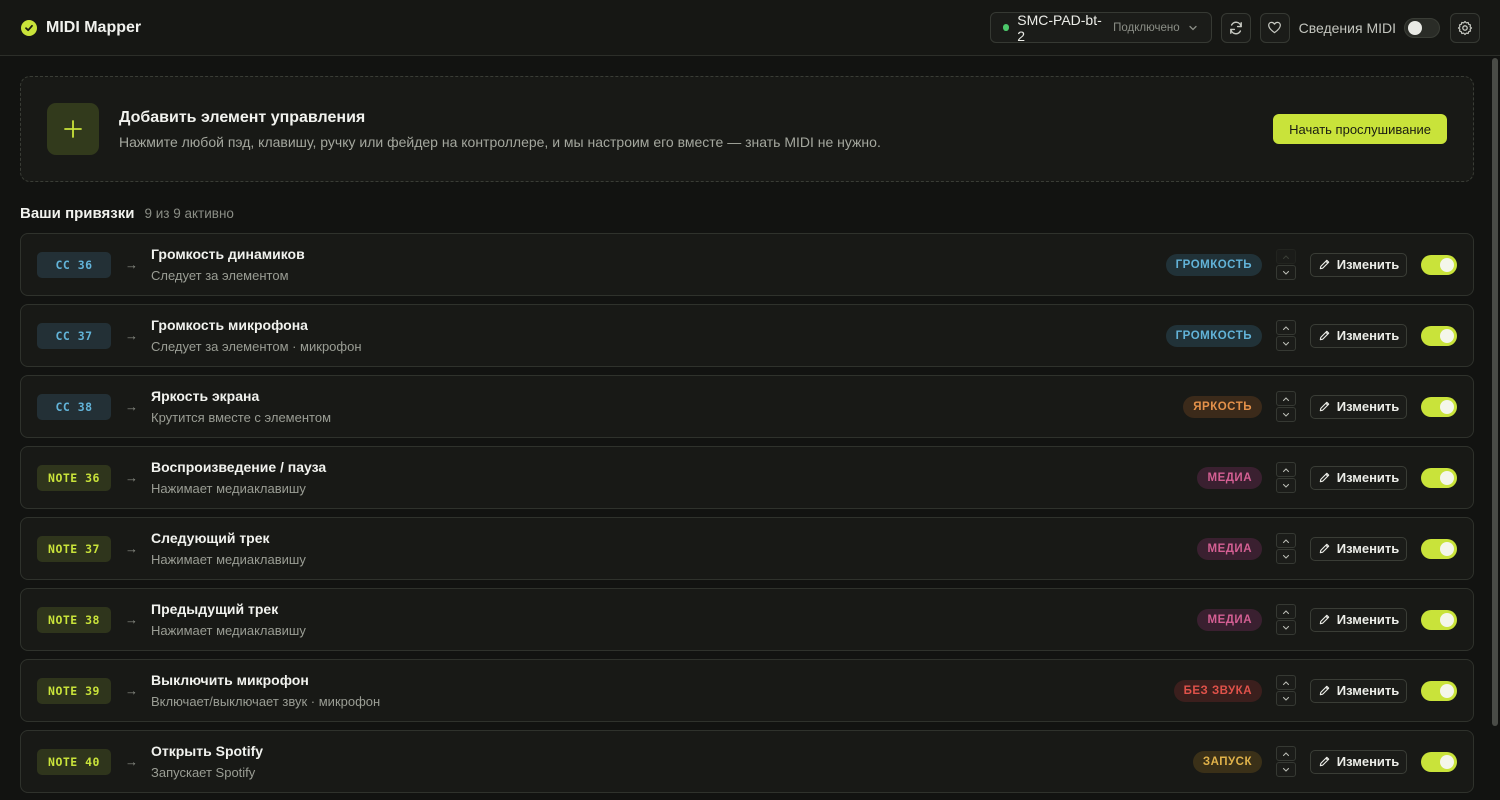 The height and width of the screenshot is (800, 1500). I want to click on binding-subtitle: Следует за элементом, so click(220, 275).